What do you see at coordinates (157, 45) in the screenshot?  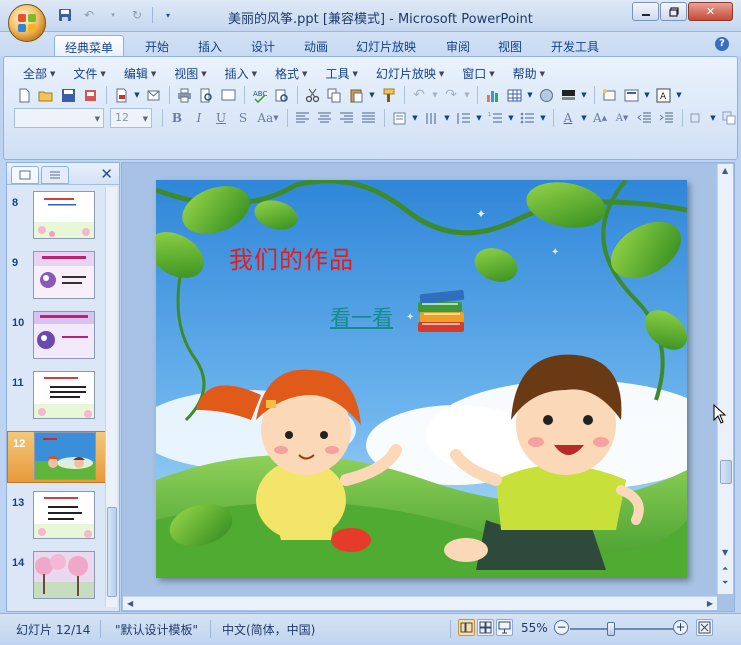 I see `tab-home: 开始` at bounding box center [157, 45].